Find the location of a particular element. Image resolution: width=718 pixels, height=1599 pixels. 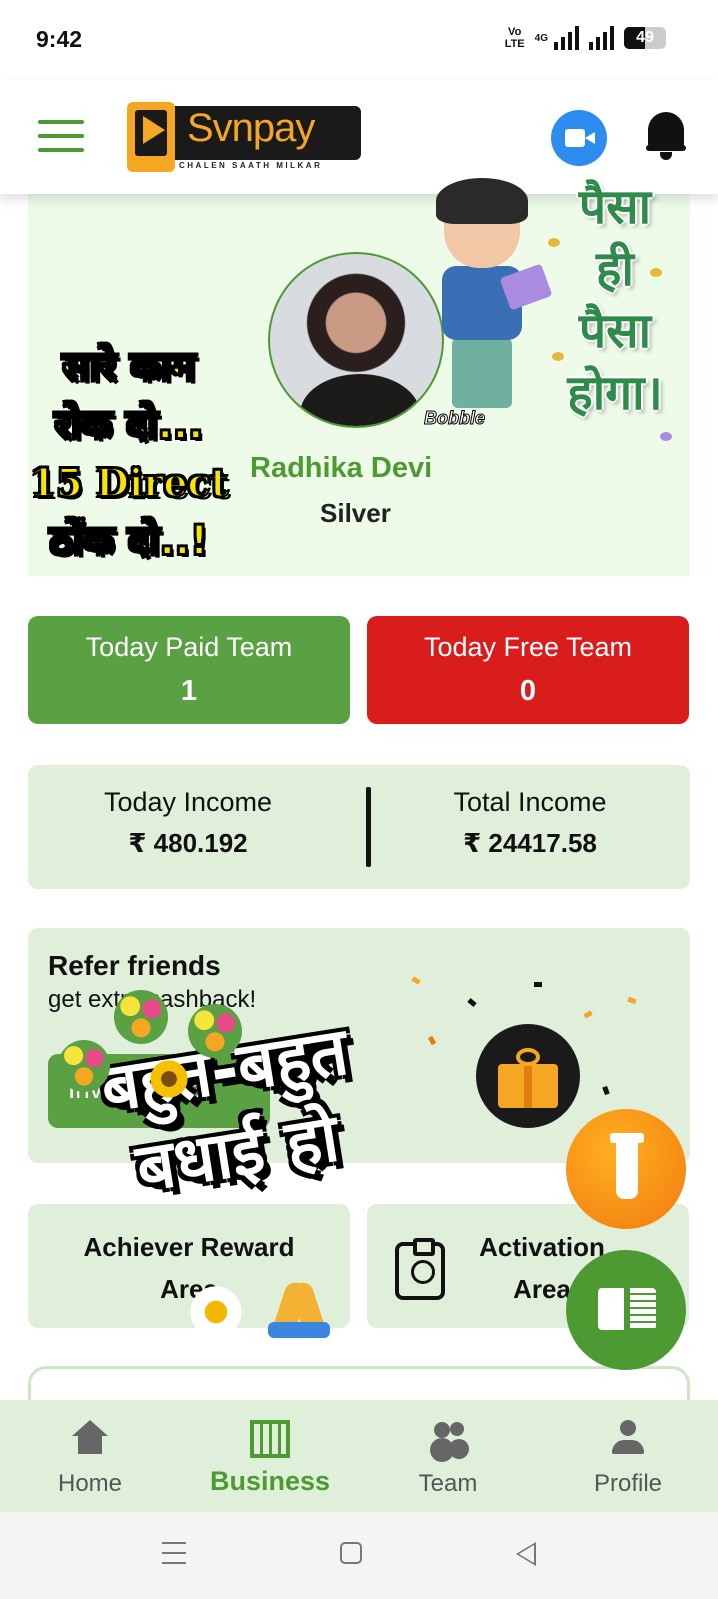

folded-hands-icon is located at coordinates (299, 1310).